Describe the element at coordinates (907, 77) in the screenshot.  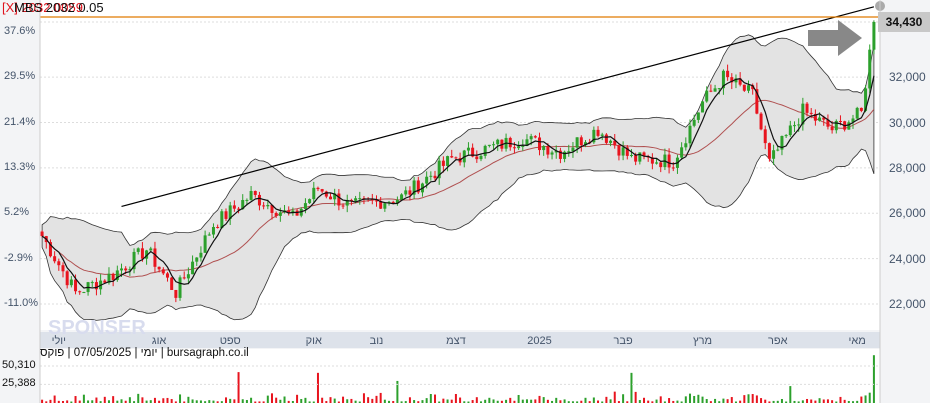
I see `price-tick-label: 32,000` at that location.